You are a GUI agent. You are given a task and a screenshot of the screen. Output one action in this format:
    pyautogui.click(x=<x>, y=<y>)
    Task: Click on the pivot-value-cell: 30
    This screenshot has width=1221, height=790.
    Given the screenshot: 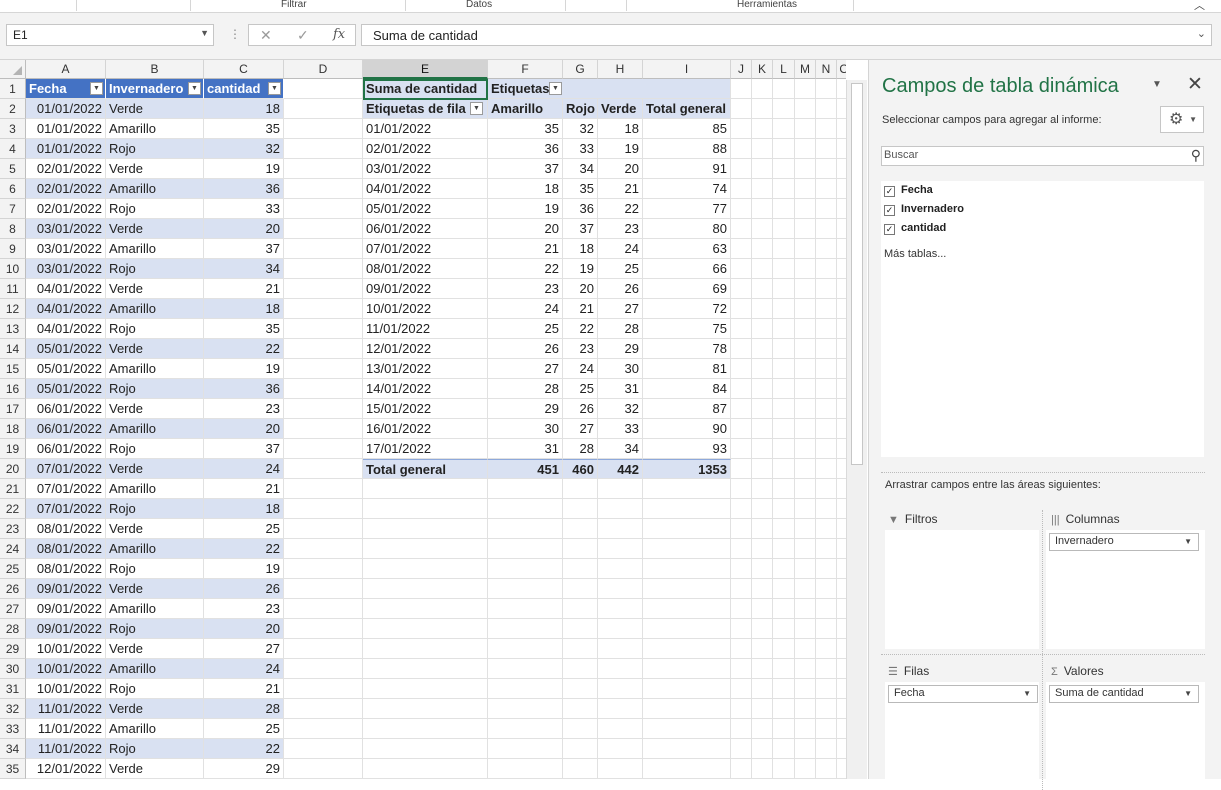 What is the action you would take?
    pyautogui.click(x=620, y=369)
    